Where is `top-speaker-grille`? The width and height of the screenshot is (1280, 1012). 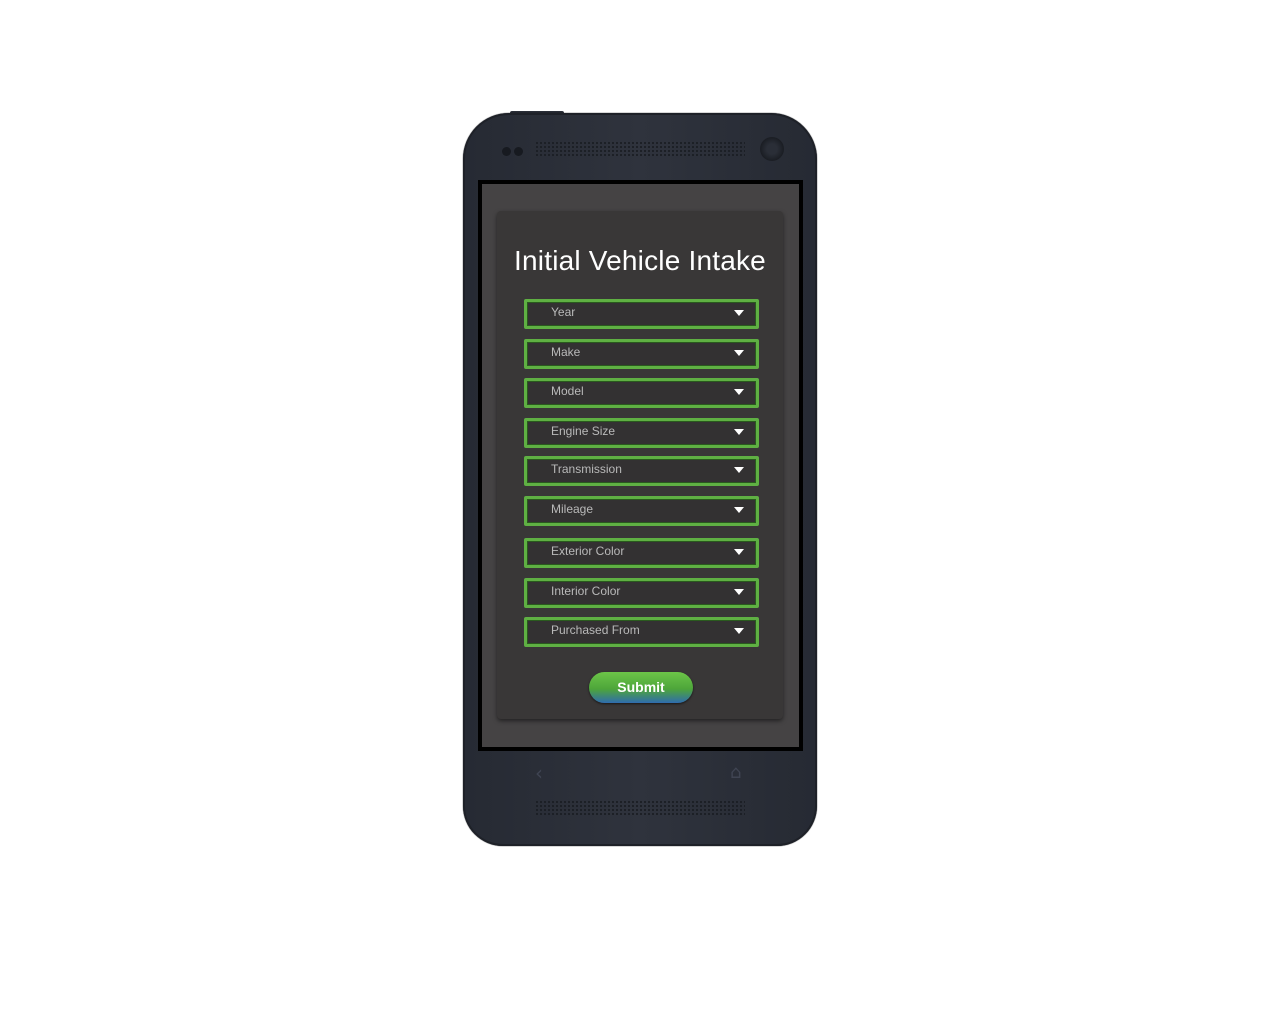
top-speaker-grille is located at coordinates (640, 149).